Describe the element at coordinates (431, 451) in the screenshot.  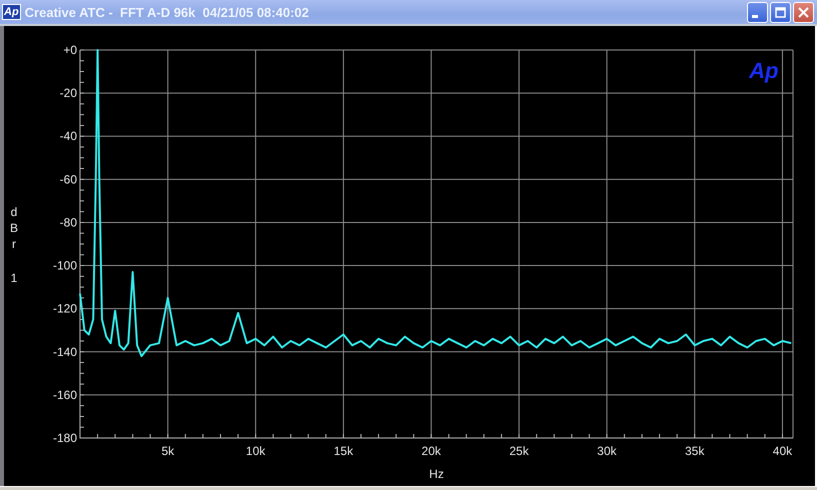
I see `x-tick-label: 20k` at that location.